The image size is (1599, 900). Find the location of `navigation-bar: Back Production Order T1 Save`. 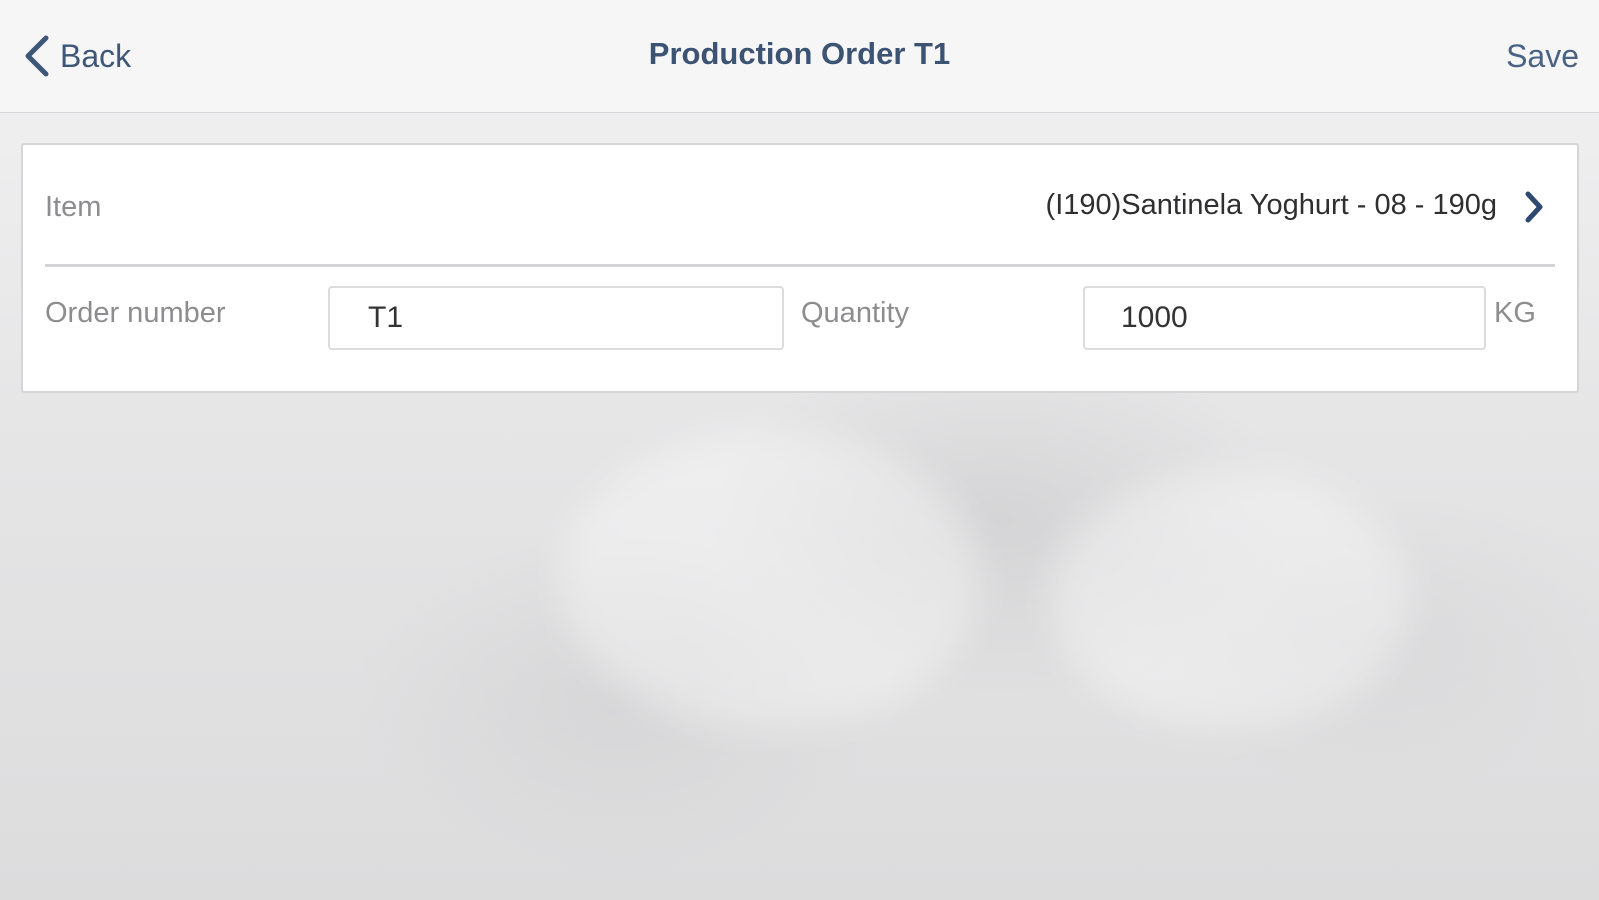

navigation-bar: Back Production Order T1 Save is located at coordinates (799, 56).